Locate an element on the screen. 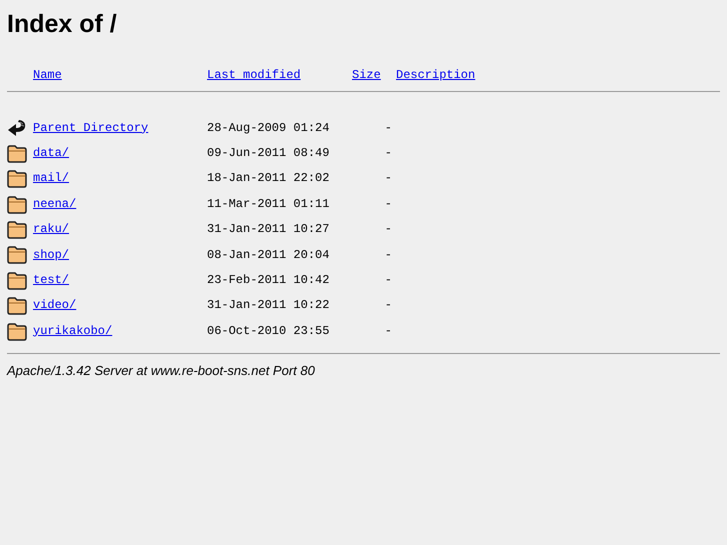  modified-date: 11-Mar-2011 01:11 is located at coordinates (268, 204).